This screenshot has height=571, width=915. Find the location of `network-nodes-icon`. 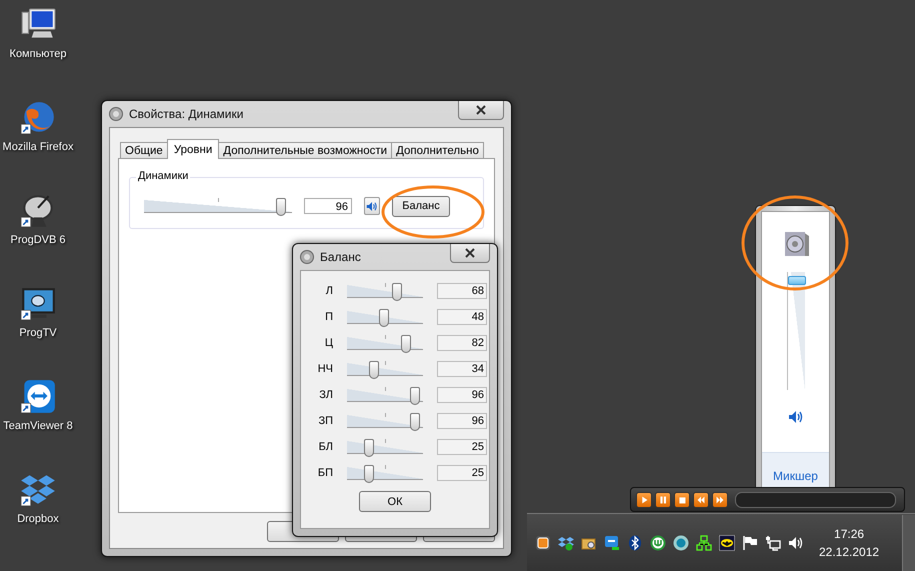

network-nodes-icon is located at coordinates (704, 542).